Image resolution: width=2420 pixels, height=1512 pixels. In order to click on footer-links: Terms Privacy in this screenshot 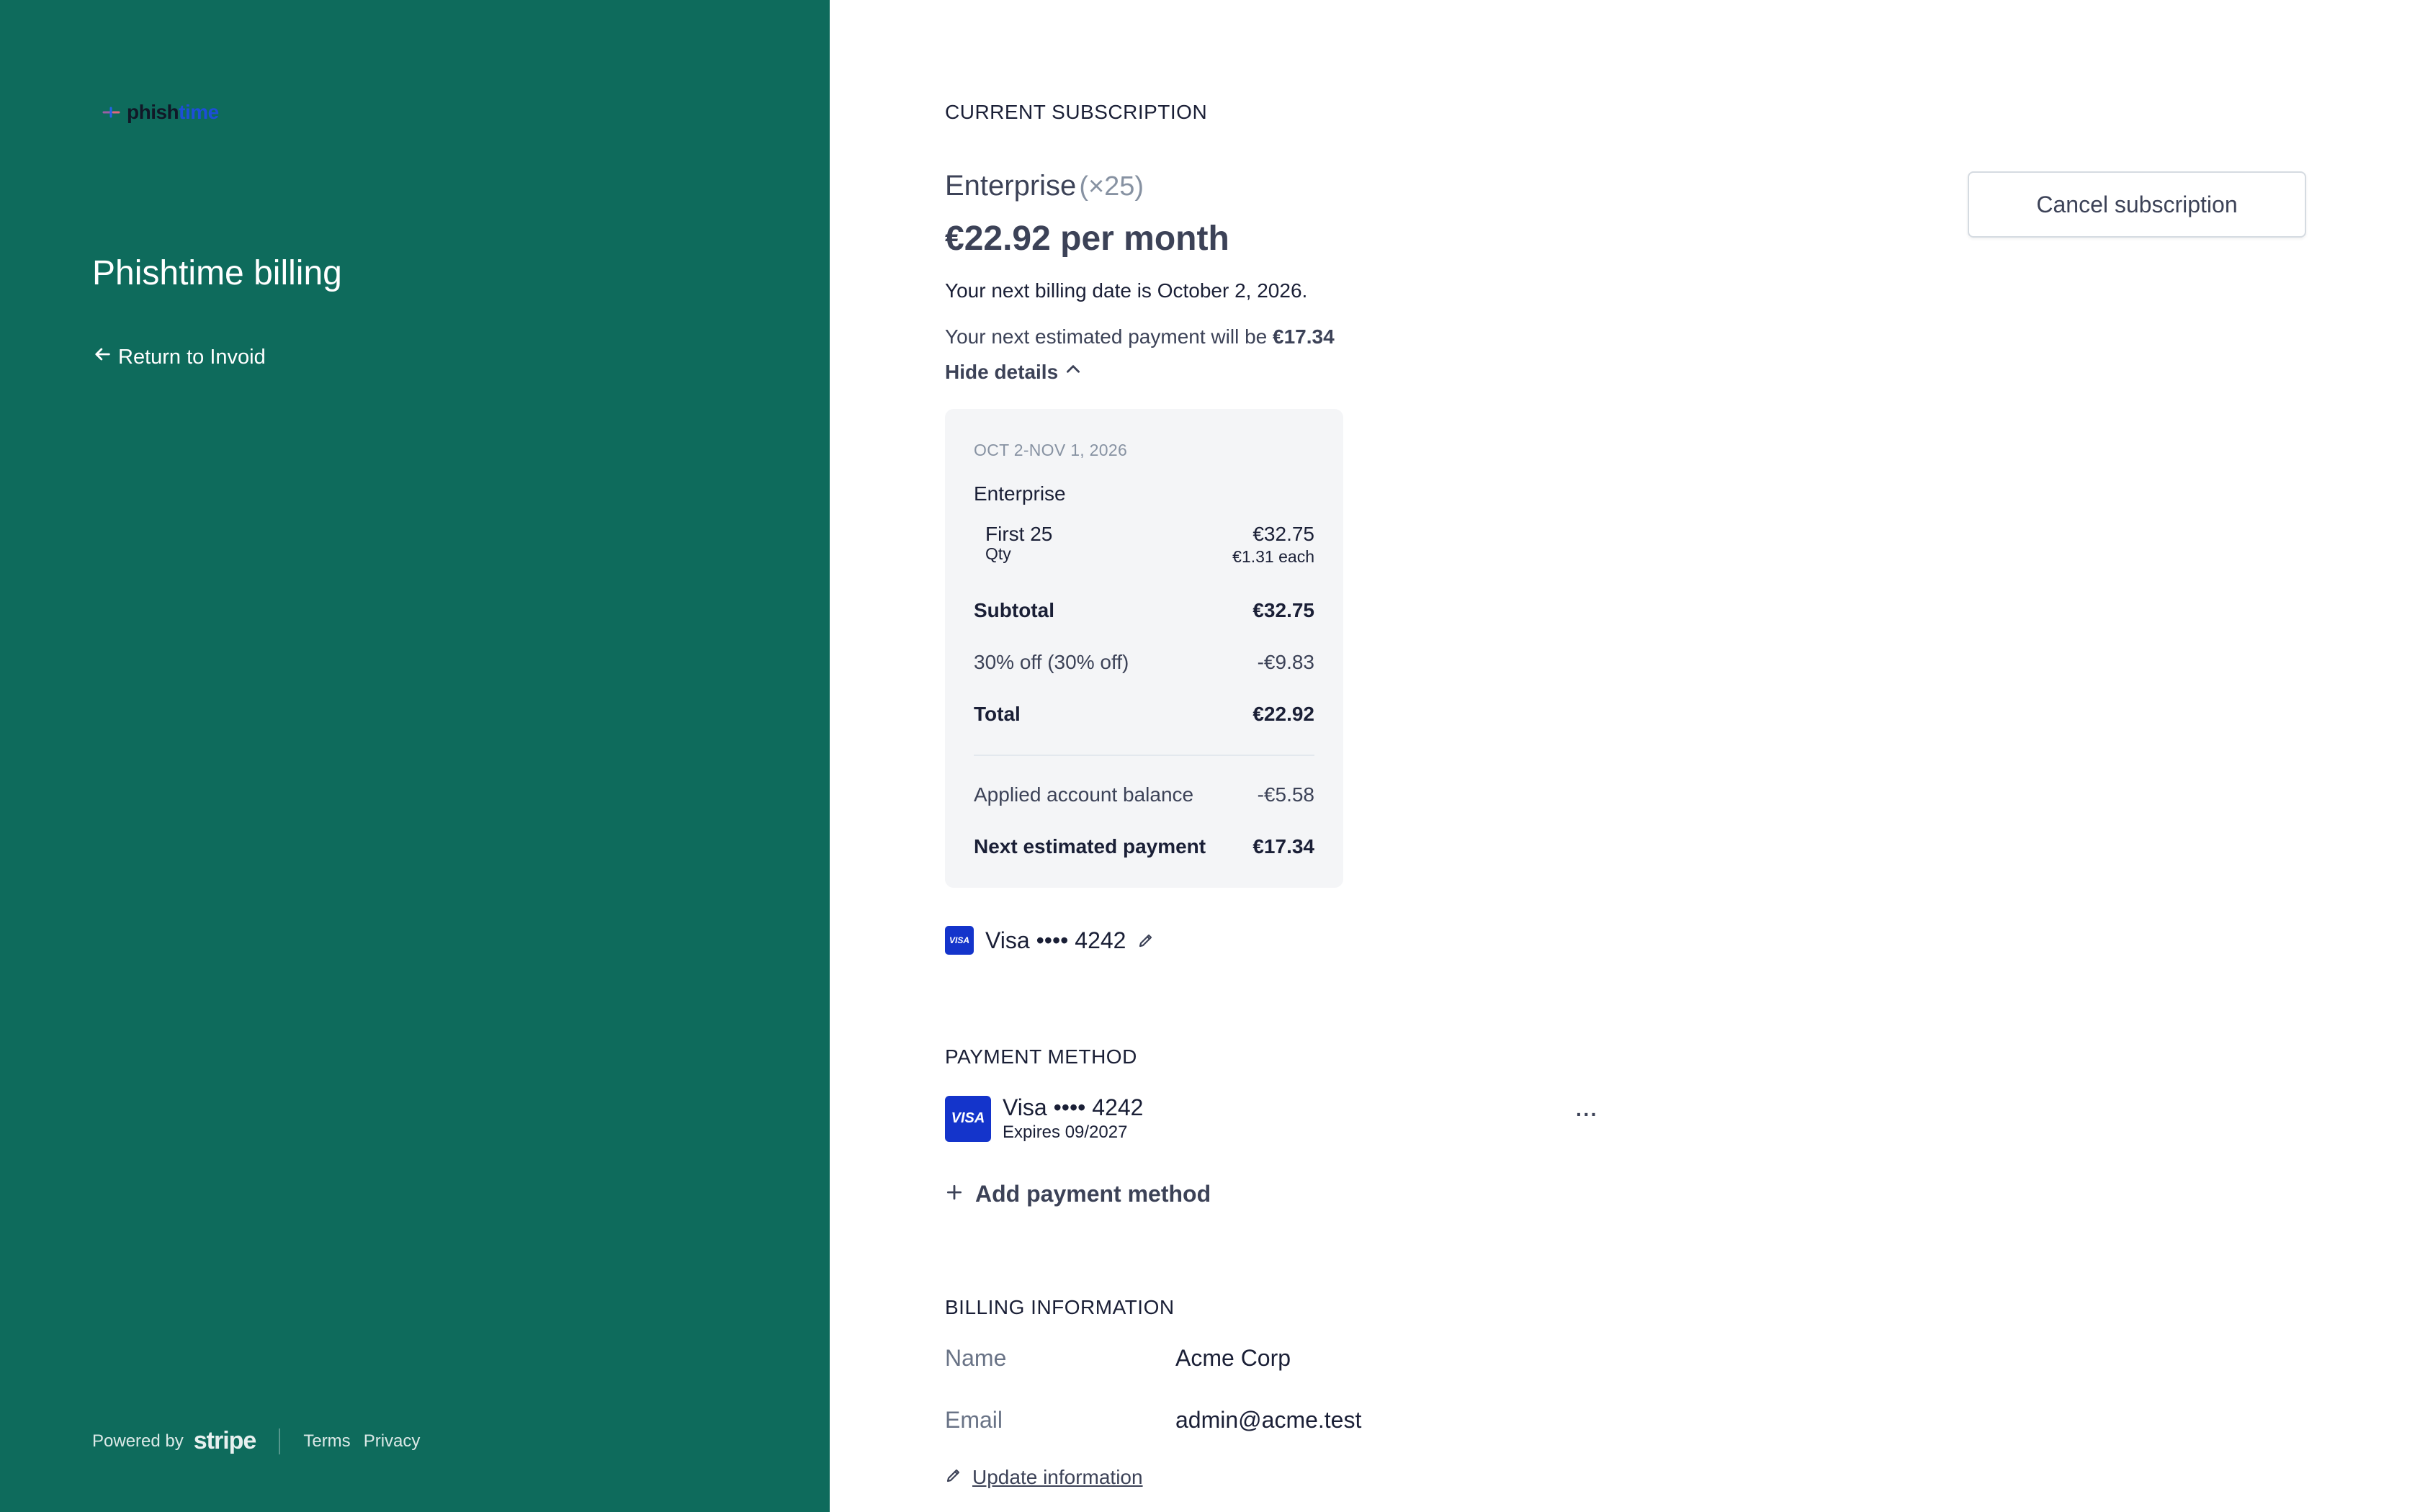, I will do `click(361, 1441)`.